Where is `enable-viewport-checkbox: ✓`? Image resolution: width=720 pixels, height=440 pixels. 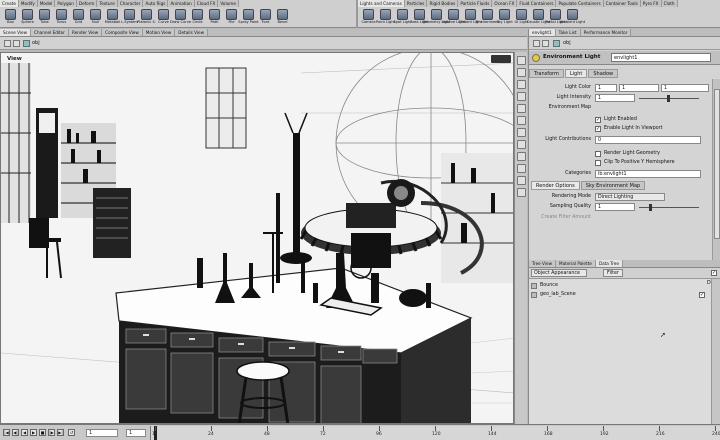
enable-viewport-checkbox: ✓ is located at coordinates (598, 129).